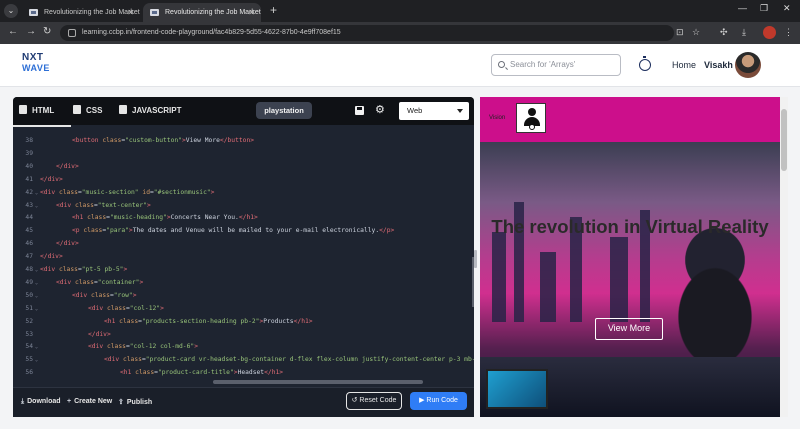 The height and width of the screenshot is (429, 800). Describe the element at coordinates (284, 110) in the screenshot. I see `project-name-badge: playstation` at that location.